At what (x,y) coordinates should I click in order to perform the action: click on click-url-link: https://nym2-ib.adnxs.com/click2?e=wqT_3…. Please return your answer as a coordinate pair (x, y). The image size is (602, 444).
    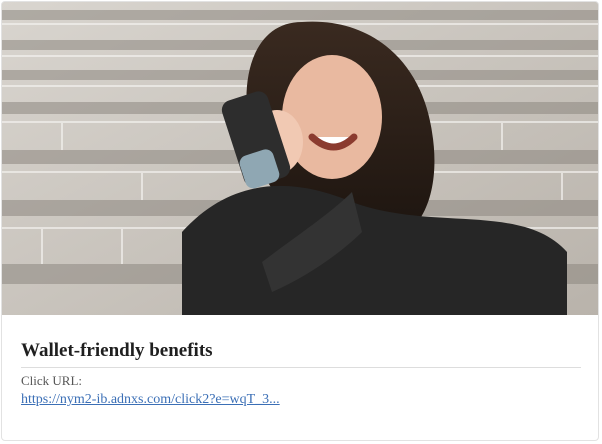
    Looking at the image, I should click on (150, 400).